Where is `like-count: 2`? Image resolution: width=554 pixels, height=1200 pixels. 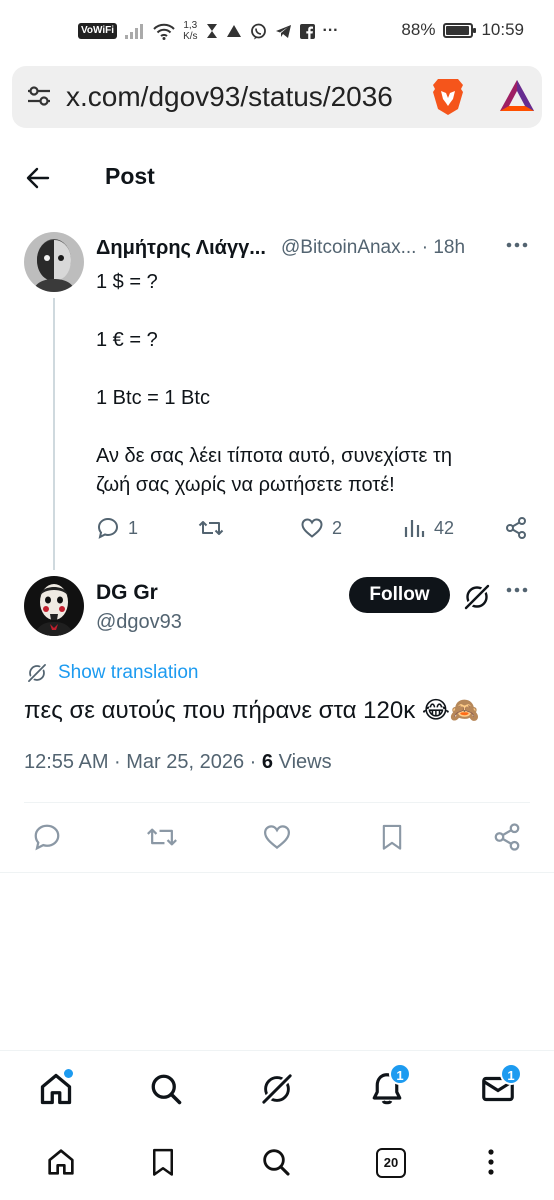
like-count: 2 is located at coordinates (337, 527).